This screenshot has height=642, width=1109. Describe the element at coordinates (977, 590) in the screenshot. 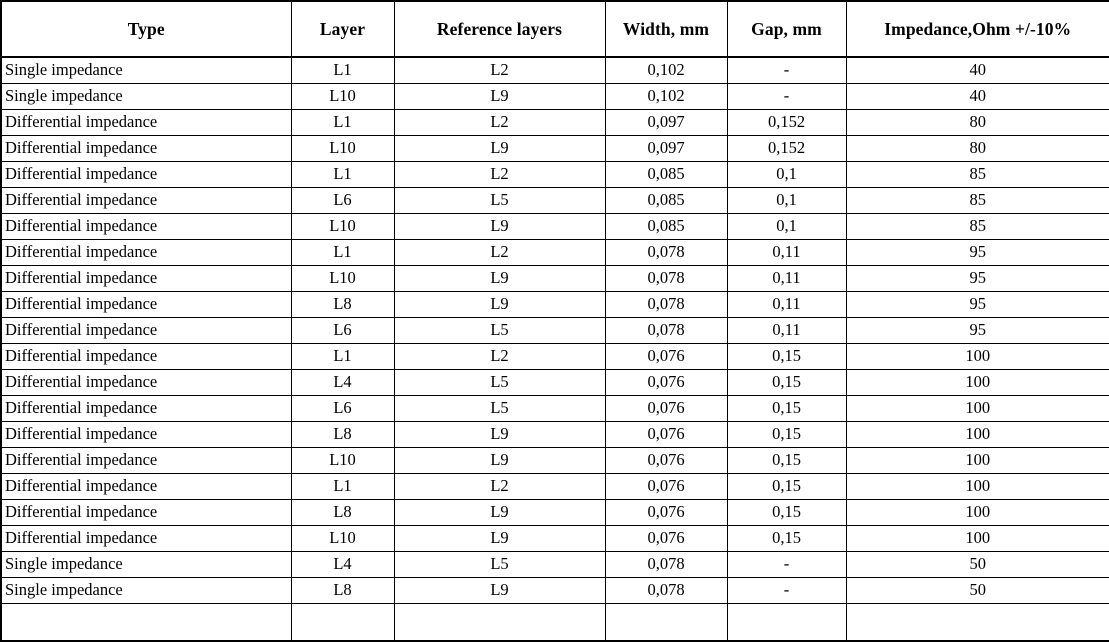

I see `cell-imp: 50` at that location.